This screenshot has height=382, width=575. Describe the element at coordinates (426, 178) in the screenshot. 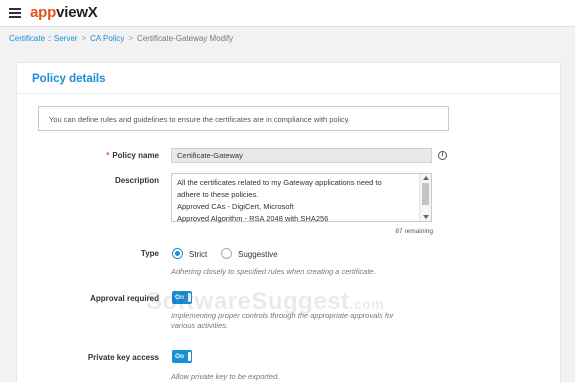

I see `scroll-up-icon` at that location.